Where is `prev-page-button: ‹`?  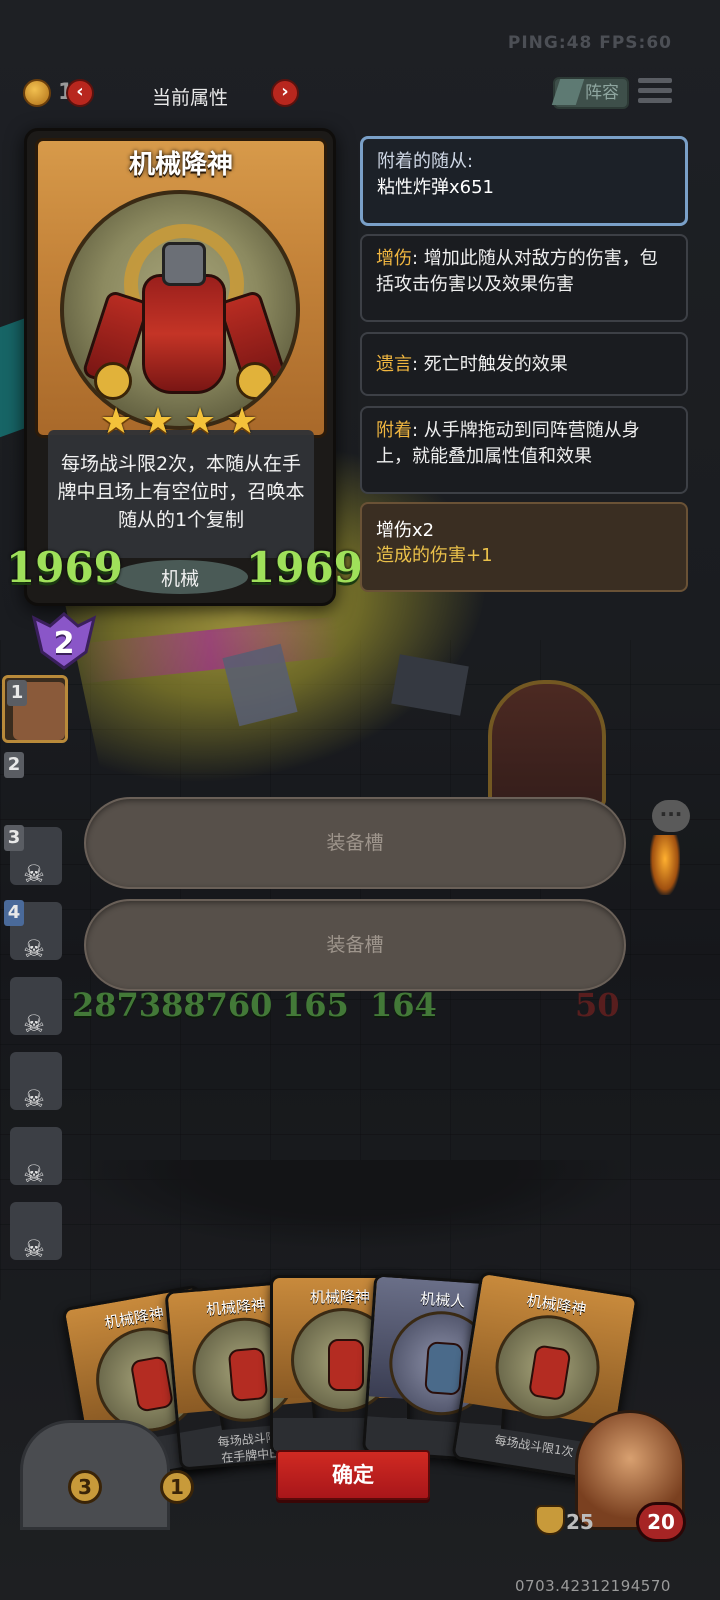 prev-page-button: ‹ is located at coordinates (80, 93).